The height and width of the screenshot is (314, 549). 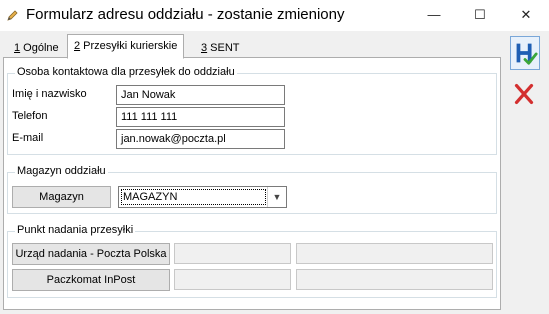 What do you see at coordinates (39, 48) in the screenshot?
I see `tab-label: Ogólne` at bounding box center [39, 48].